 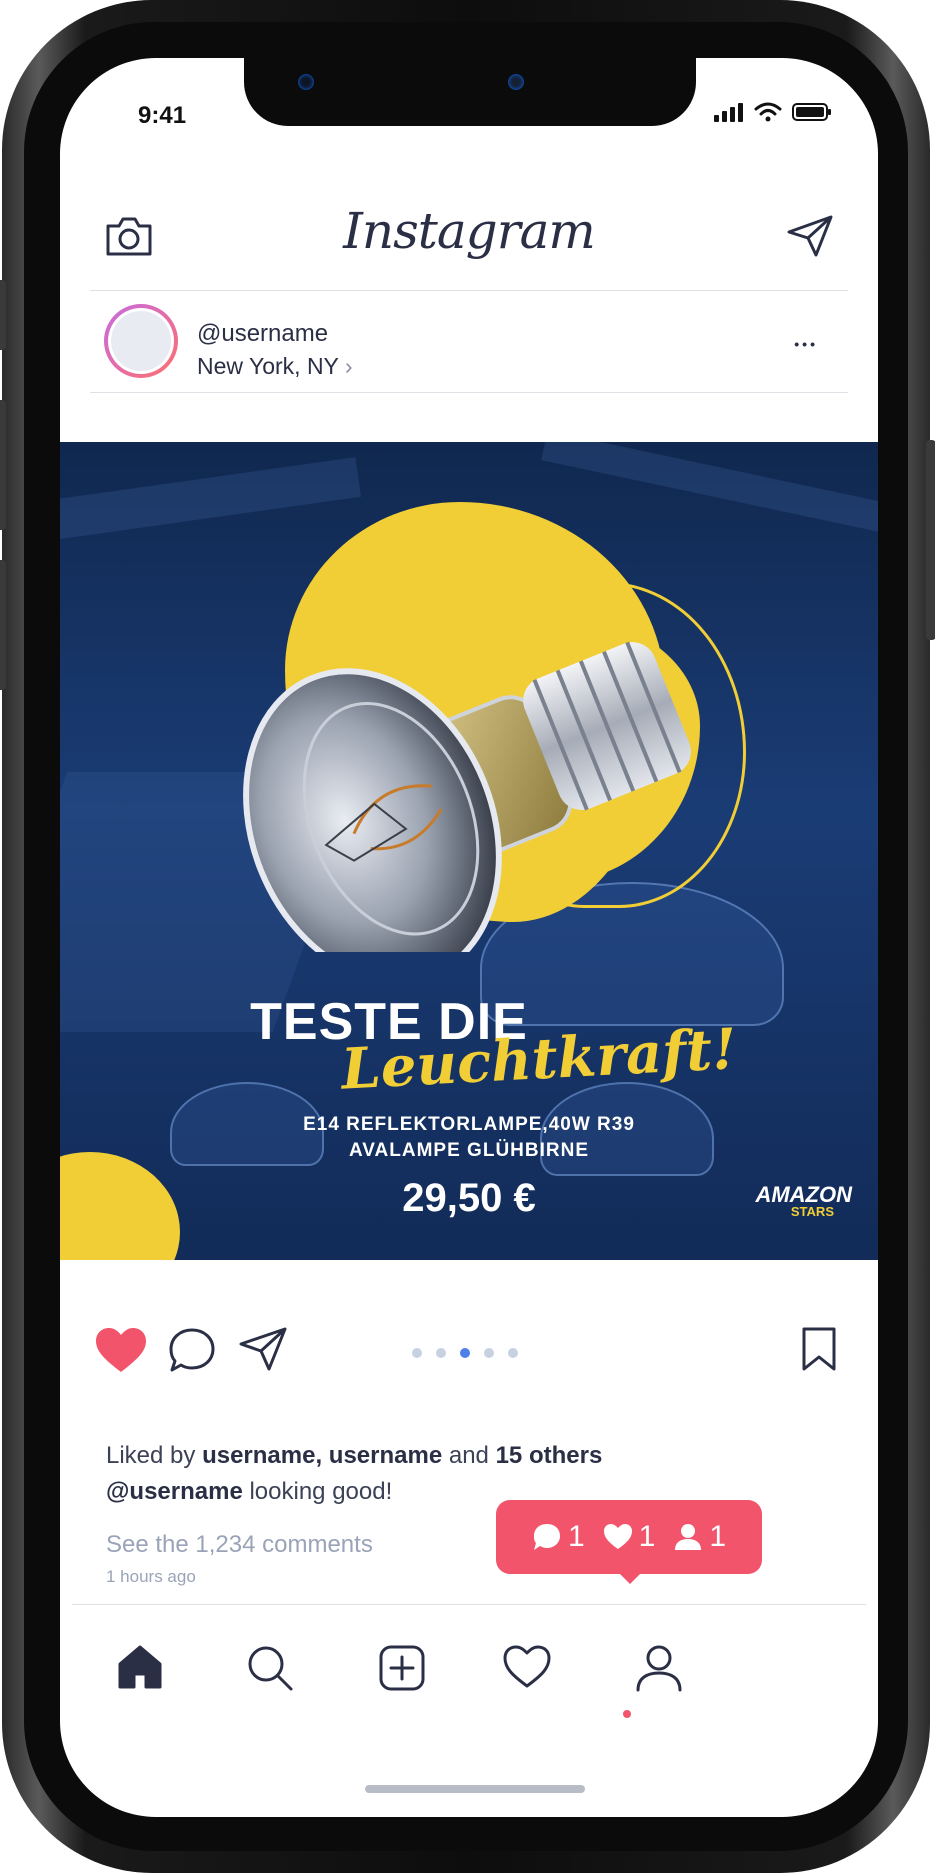 I want to click on carousel-indicator, so click(x=465, y=1353).